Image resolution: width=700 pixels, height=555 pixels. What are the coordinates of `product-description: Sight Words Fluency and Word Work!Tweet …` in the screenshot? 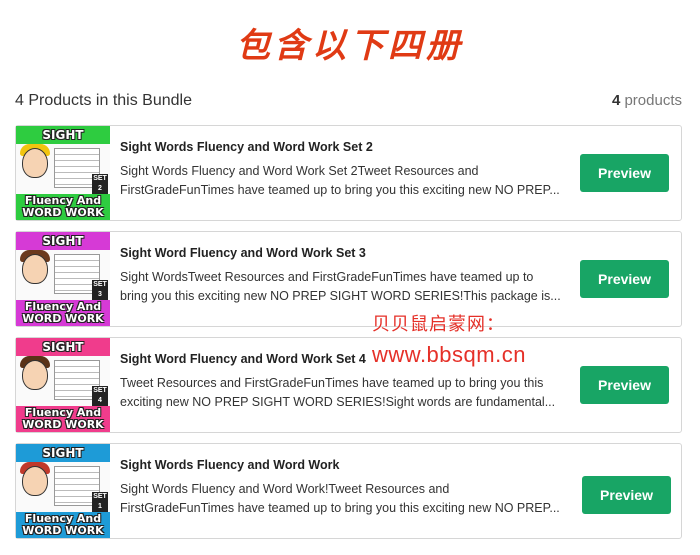 It's located at (342, 500).